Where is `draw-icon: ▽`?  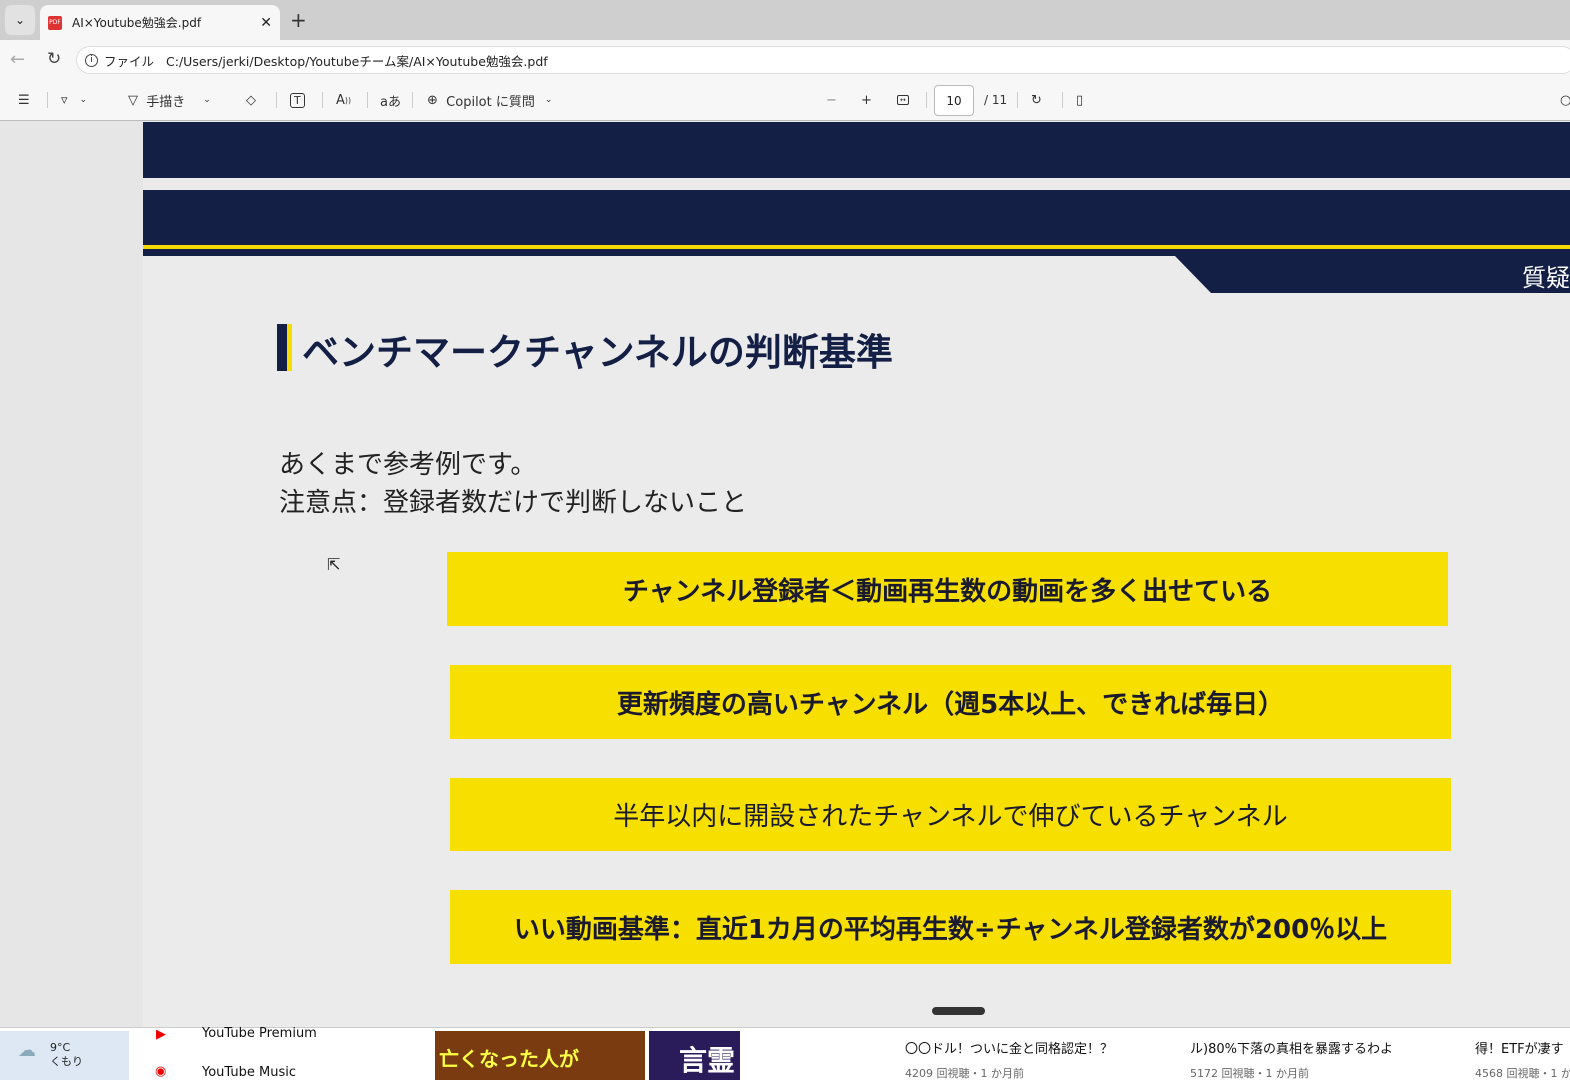 draw-icon: ▽ is located at coordinates (133, 100).